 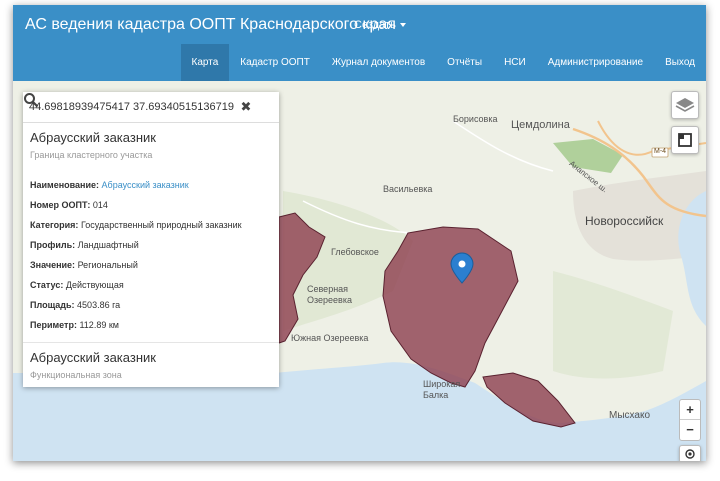 I want to click on field-value: Ландшафтный, so click(x=108, y=245).